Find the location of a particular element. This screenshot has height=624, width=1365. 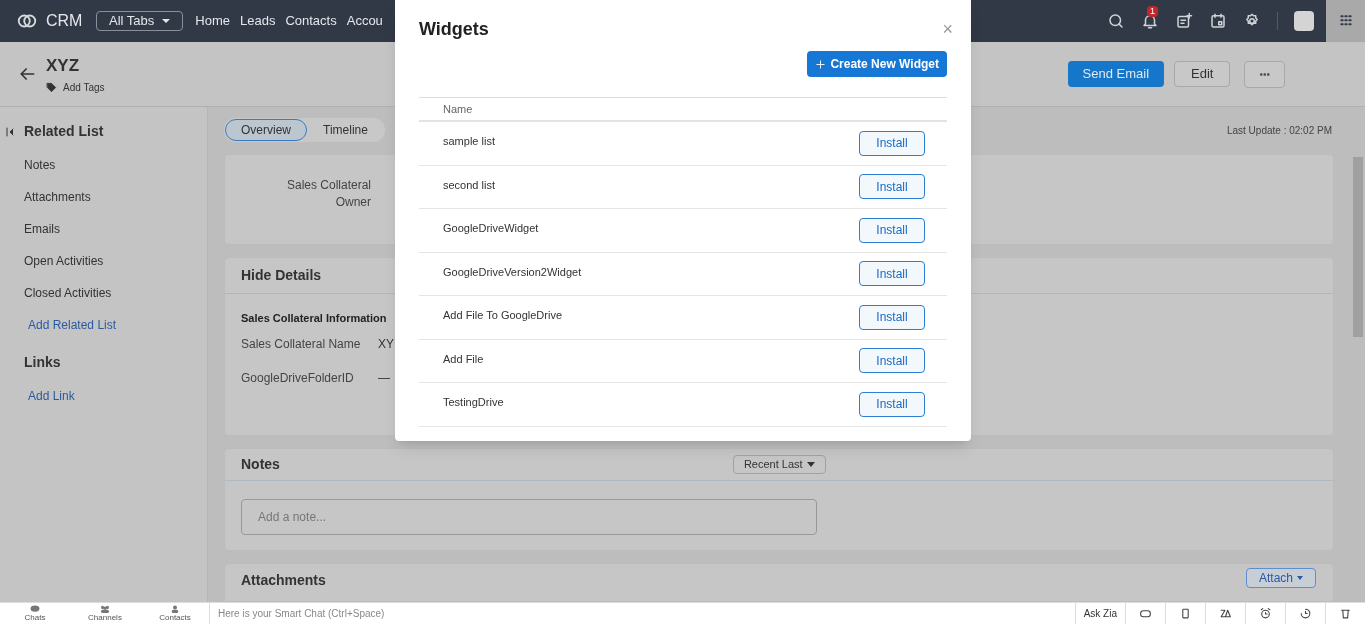

column-header: Name is located at coordinates (458, 109).